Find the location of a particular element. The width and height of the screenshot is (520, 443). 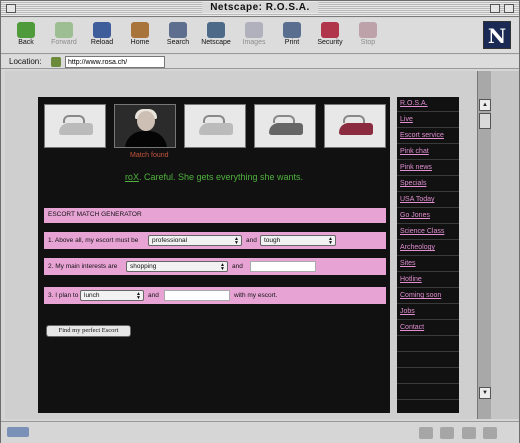

home-icon is located at coordinates (140, 30).